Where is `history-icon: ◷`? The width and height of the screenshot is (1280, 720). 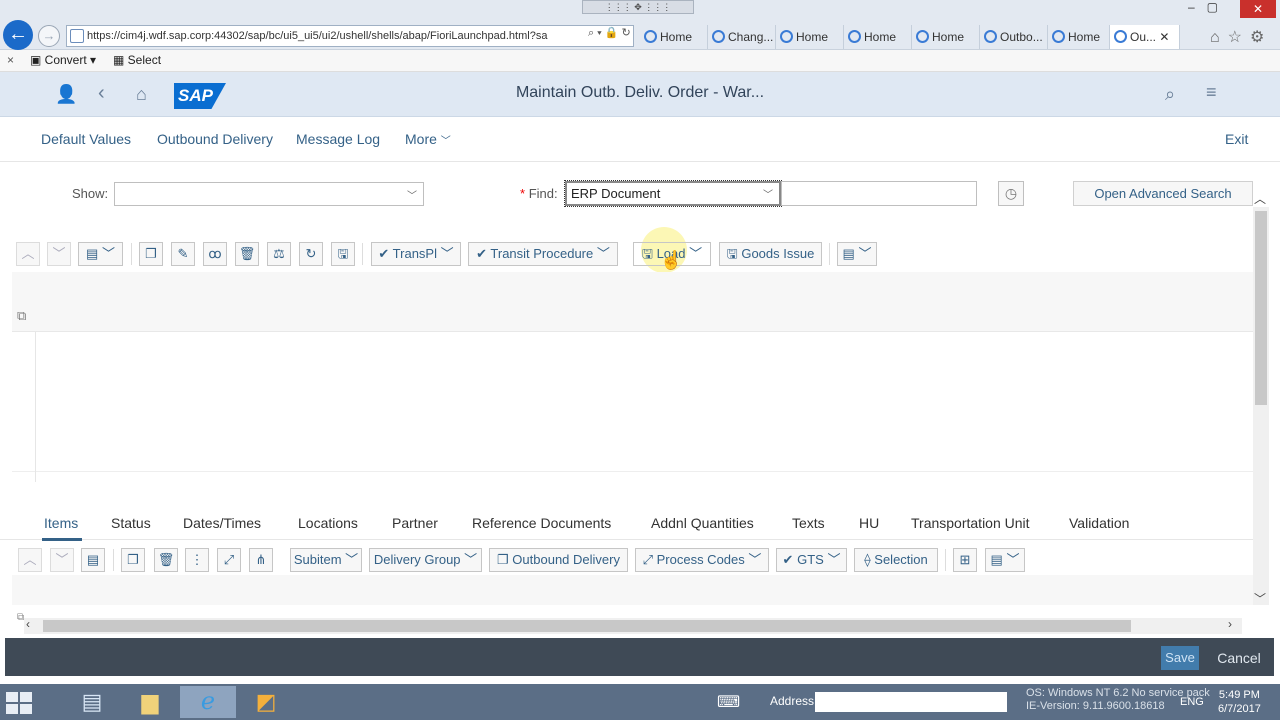
history-icon: ◷ is located at coordinates (1011, 193).